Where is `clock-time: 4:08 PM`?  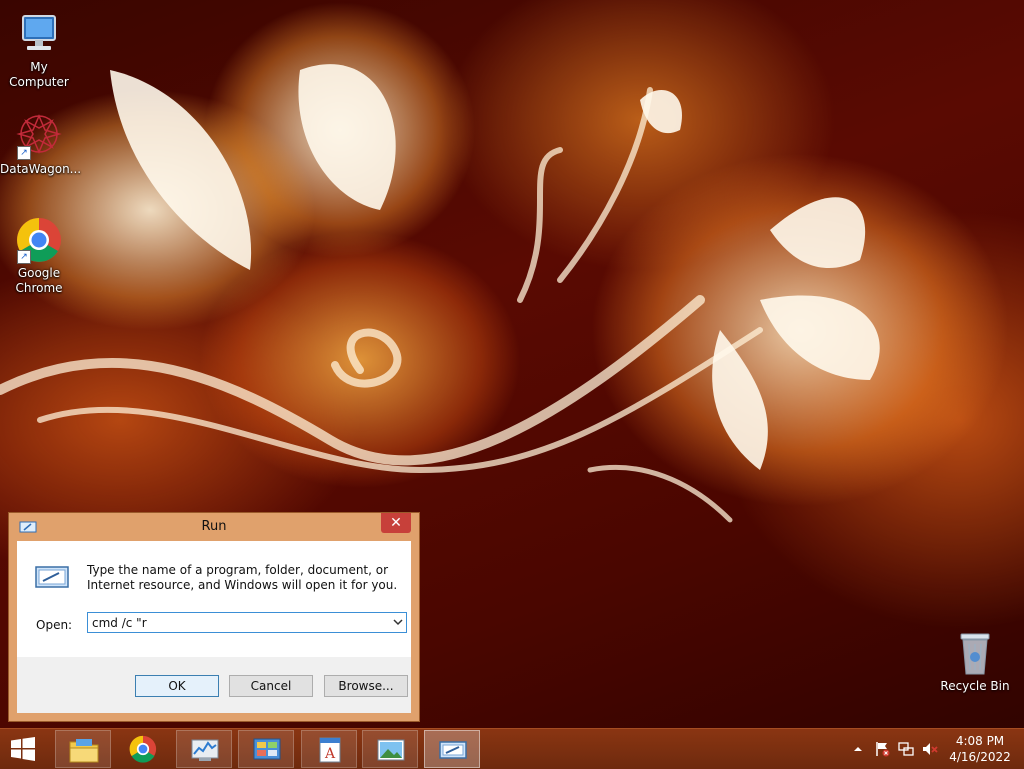
clock-time: 4:08 PM is located at coordinates (980, 741).